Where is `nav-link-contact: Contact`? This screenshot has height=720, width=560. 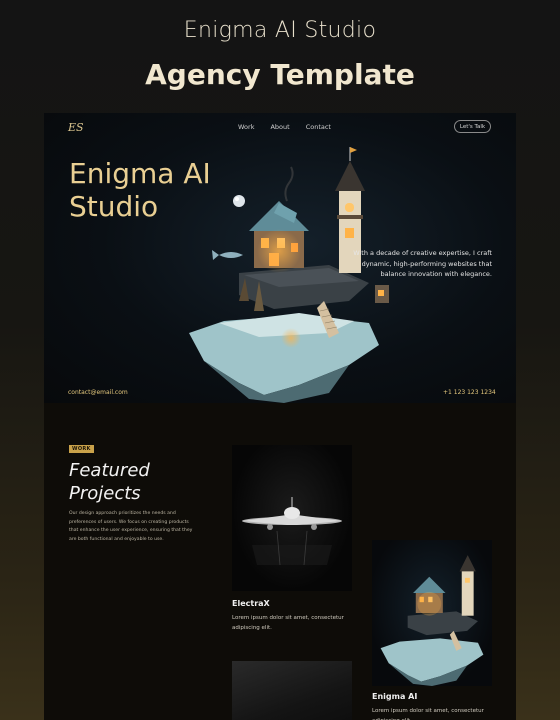
nav-link-contact: Contact is located at coordinates (318, 127).